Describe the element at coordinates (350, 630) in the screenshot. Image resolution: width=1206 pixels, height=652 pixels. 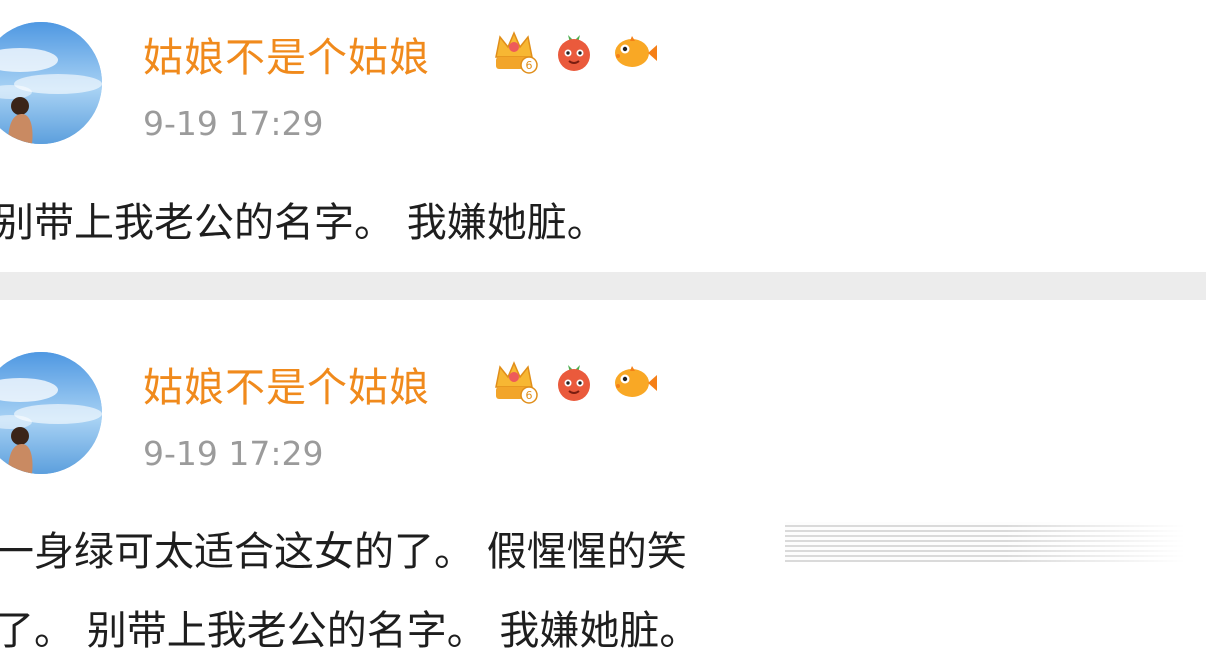
I see `comment-text-line: 了。 别带上我老公的名字。 我嫌她脏。` at that location.